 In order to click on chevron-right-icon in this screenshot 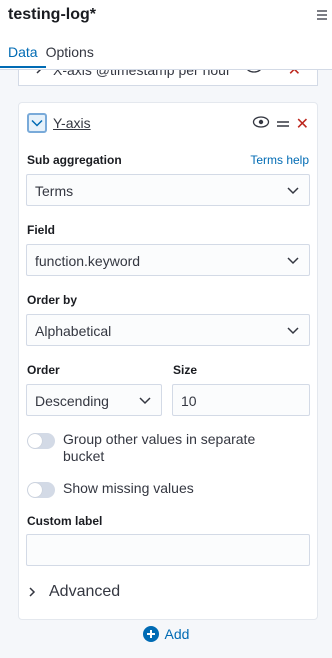, I will do `click(32, 592)`.